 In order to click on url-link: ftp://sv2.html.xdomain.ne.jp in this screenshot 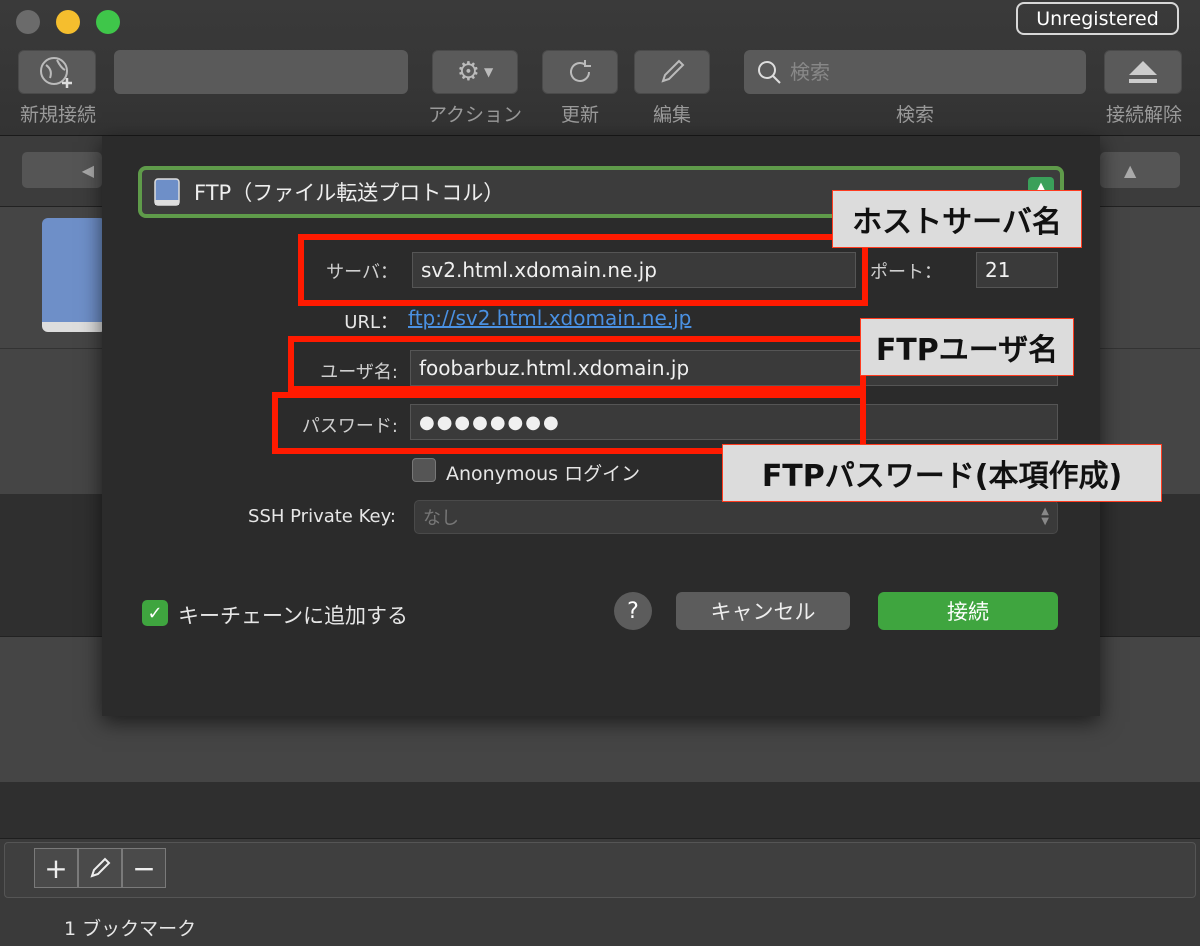, I will do `click(549, 318)`.